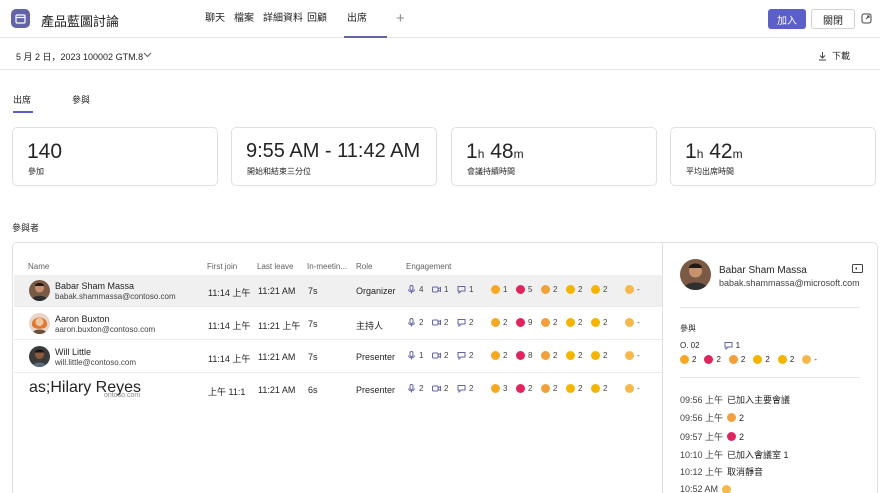  What do you see at coordinates (215, 19) in the screenshot?
I see `tab-chat: 聊天` at bounding box center [215, 19].